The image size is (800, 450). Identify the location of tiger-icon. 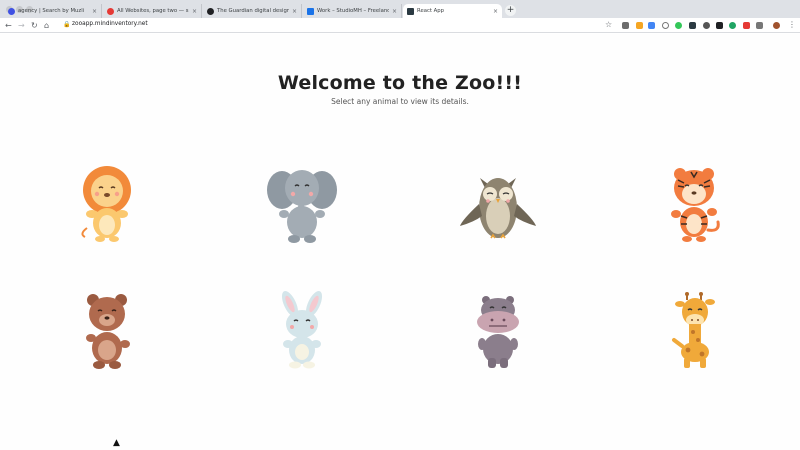
(695, 205).